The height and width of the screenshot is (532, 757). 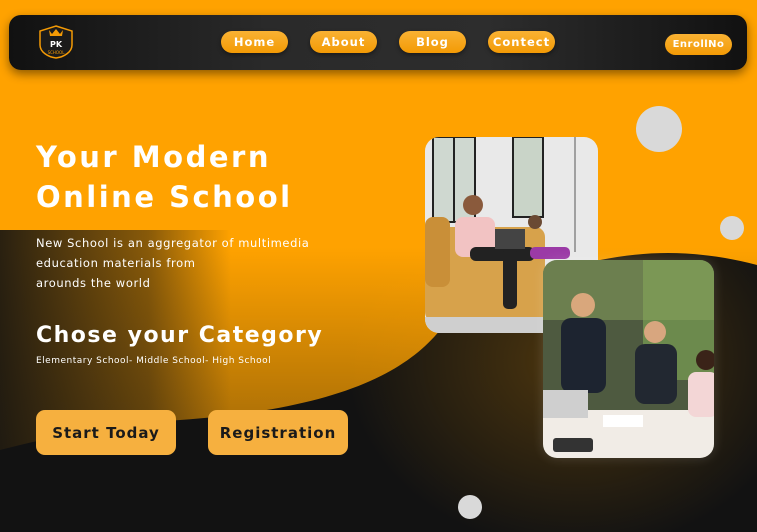 I want to click on svg-text: SCHOOL, so click(x=57, y=52).